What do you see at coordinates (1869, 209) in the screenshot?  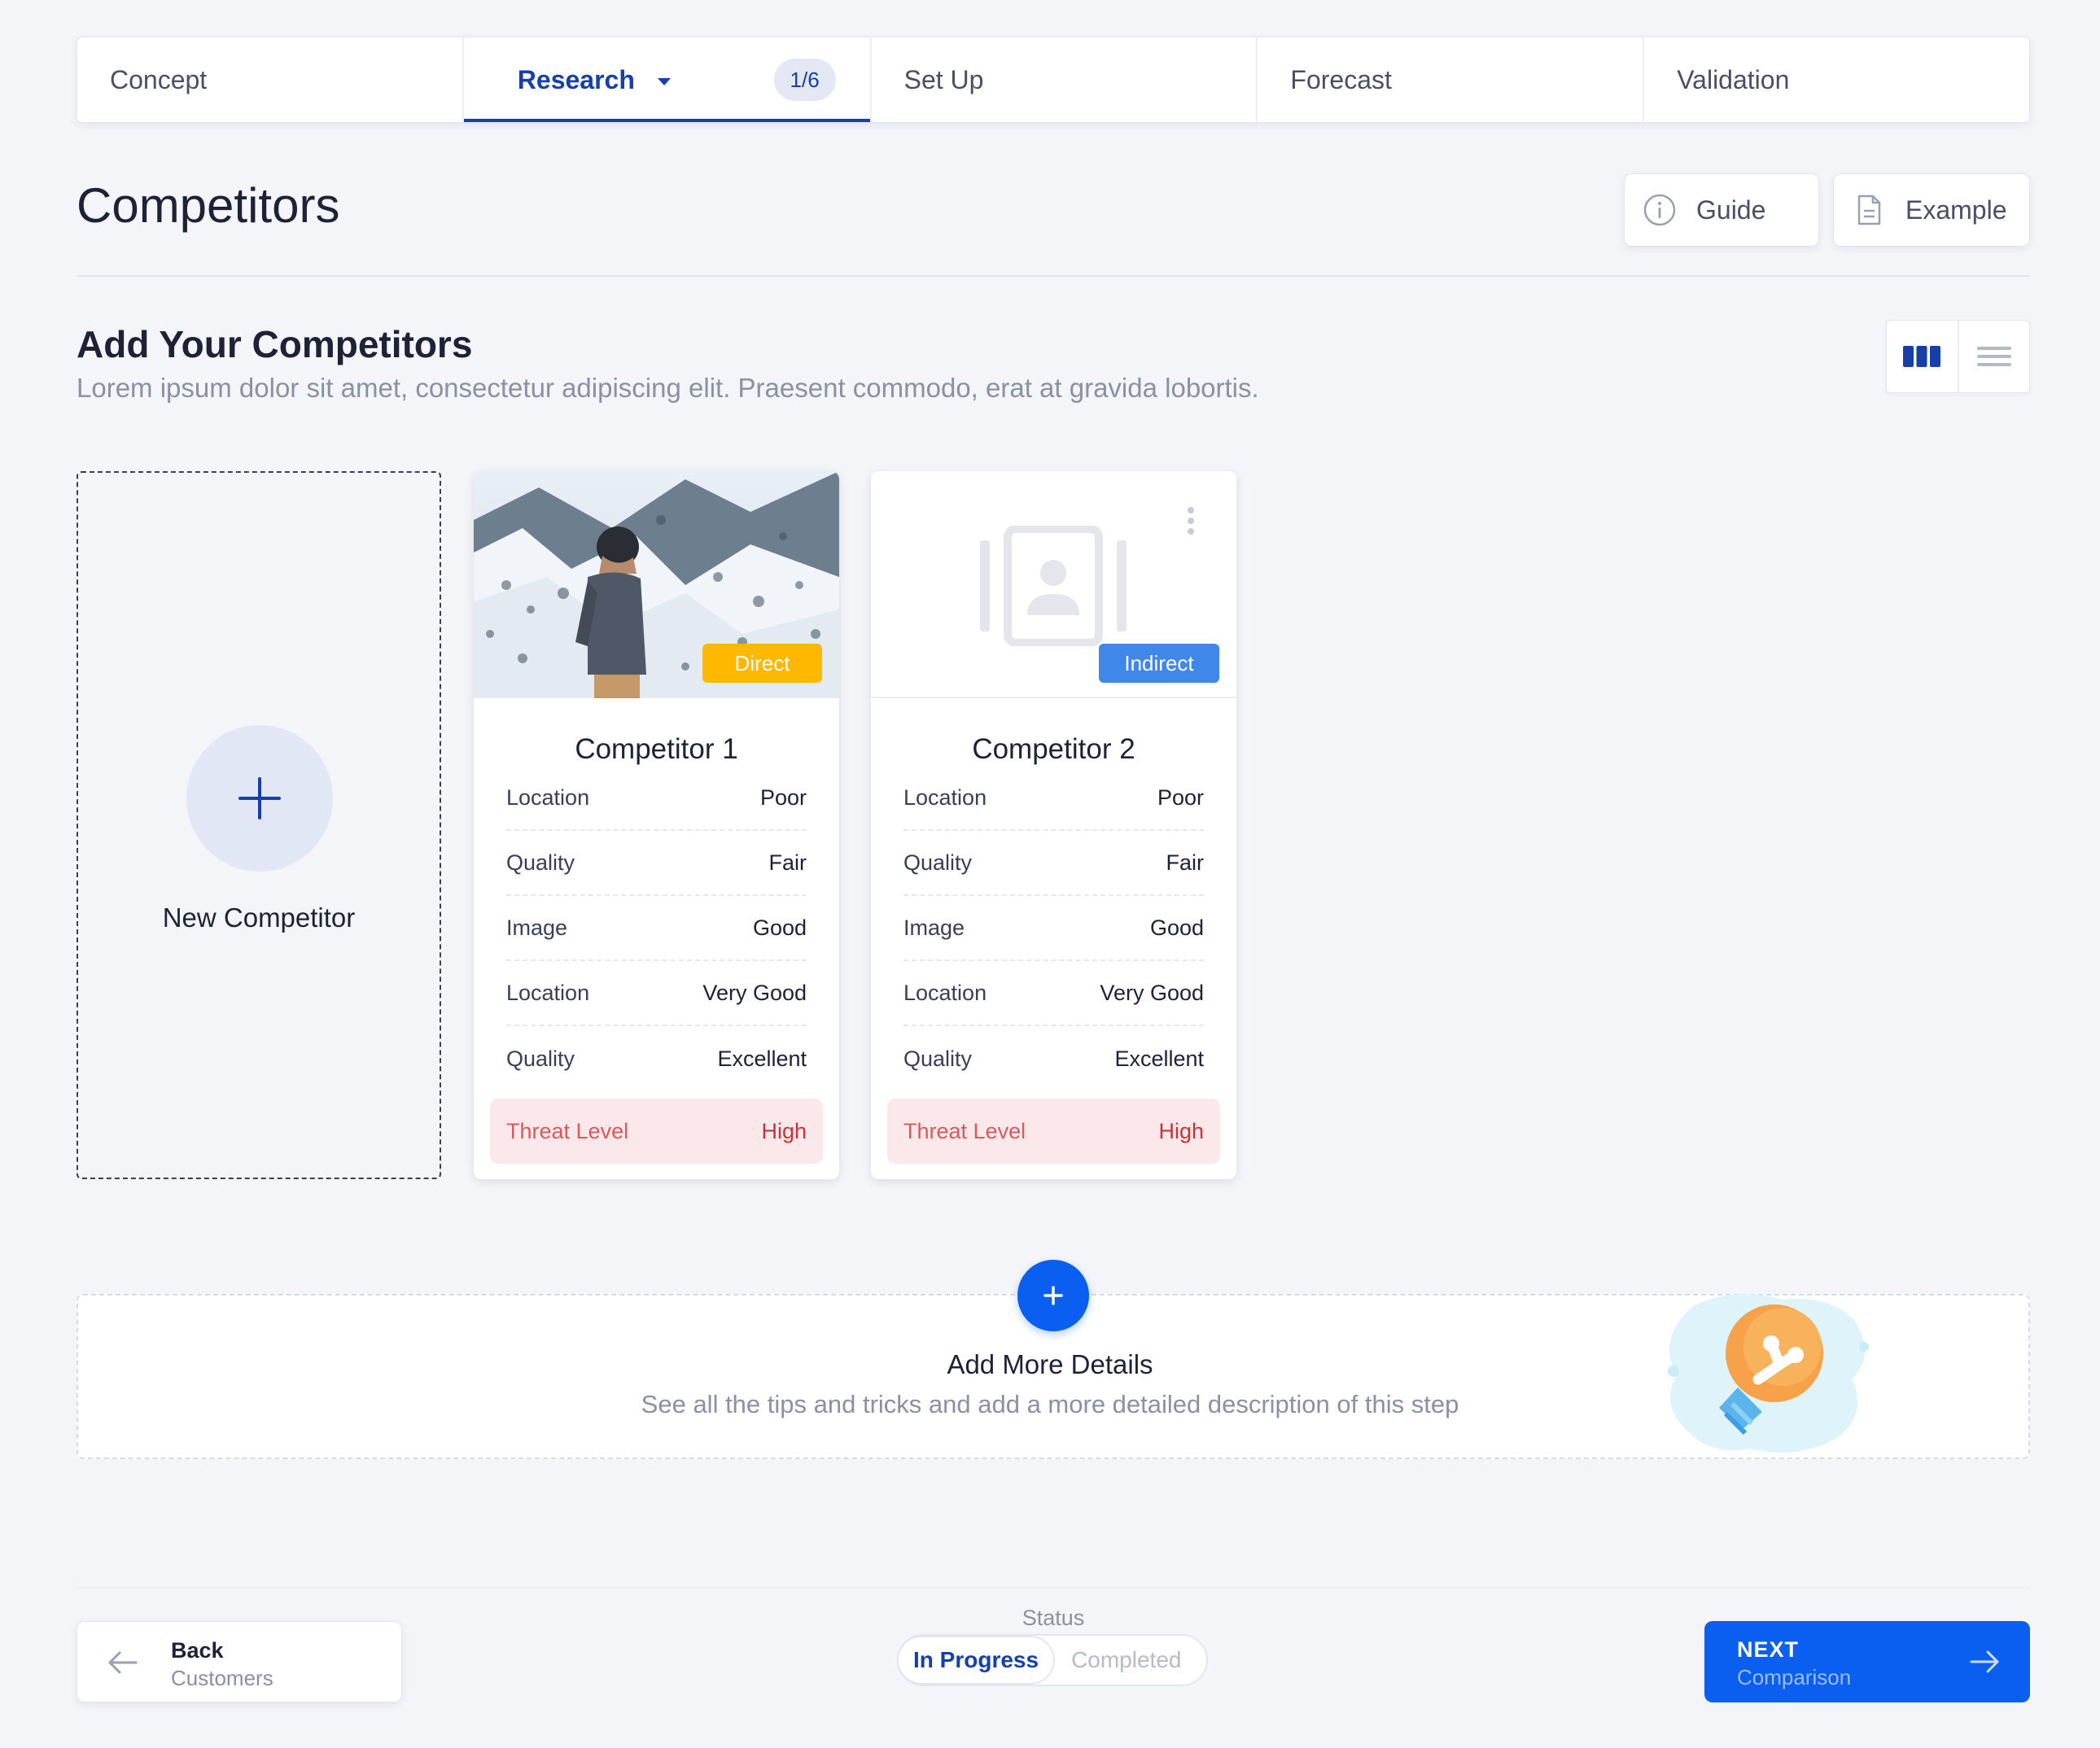 I see `document-icon` at bounding box center [1869, 209].